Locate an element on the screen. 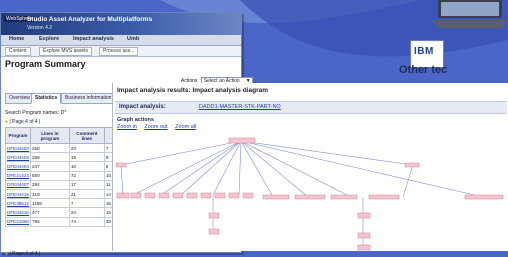  column-header-program: Program is located at coordinates (18, 135).